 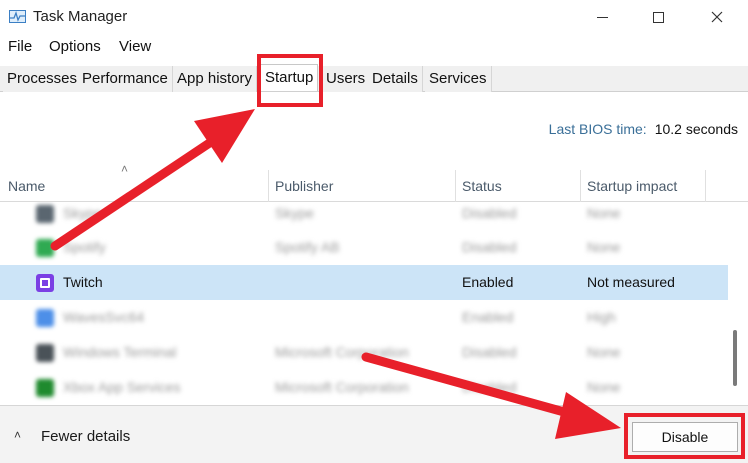 What do you see at coordinates (374, 17) in the screenshot?
I see `title-bar: Task Manager` at bounding box center [374, 17].